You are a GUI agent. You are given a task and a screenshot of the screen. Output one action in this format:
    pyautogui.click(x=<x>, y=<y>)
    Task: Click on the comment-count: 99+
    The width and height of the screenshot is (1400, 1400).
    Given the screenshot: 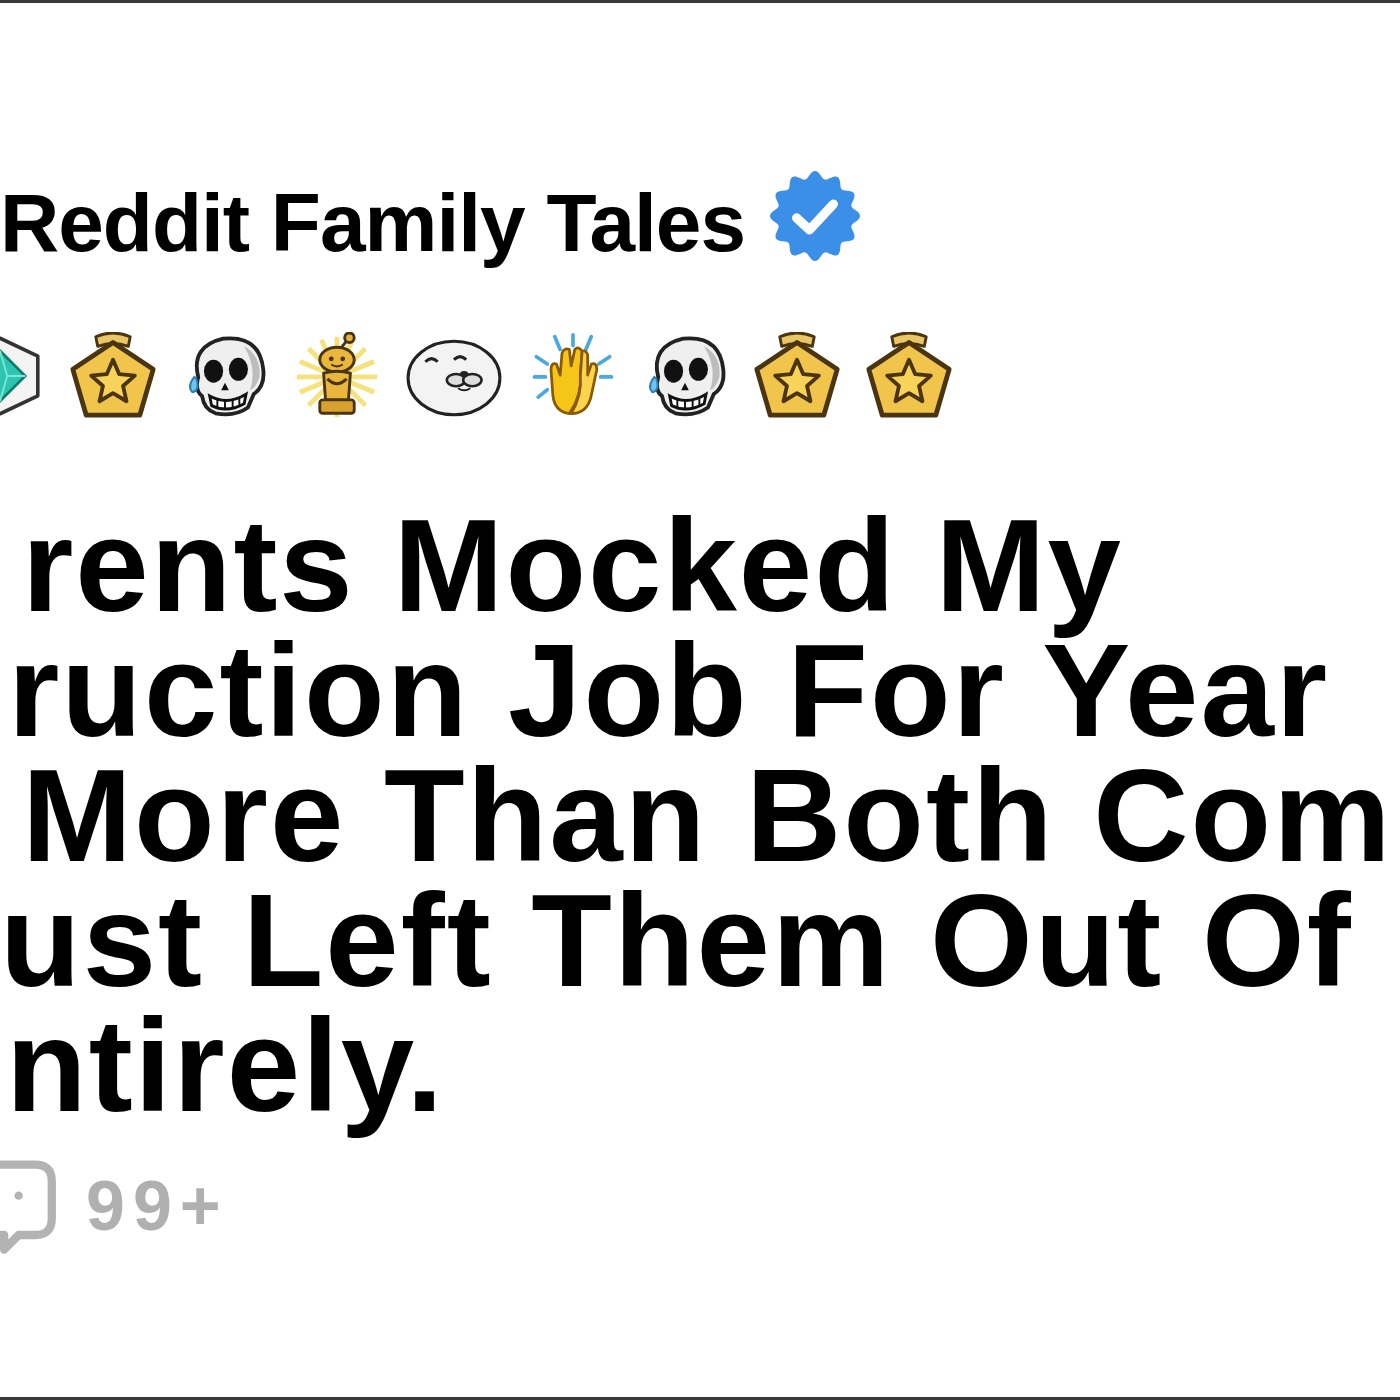 What is the action you would take?
    pyautogui.click(x=157, y=1206)
    